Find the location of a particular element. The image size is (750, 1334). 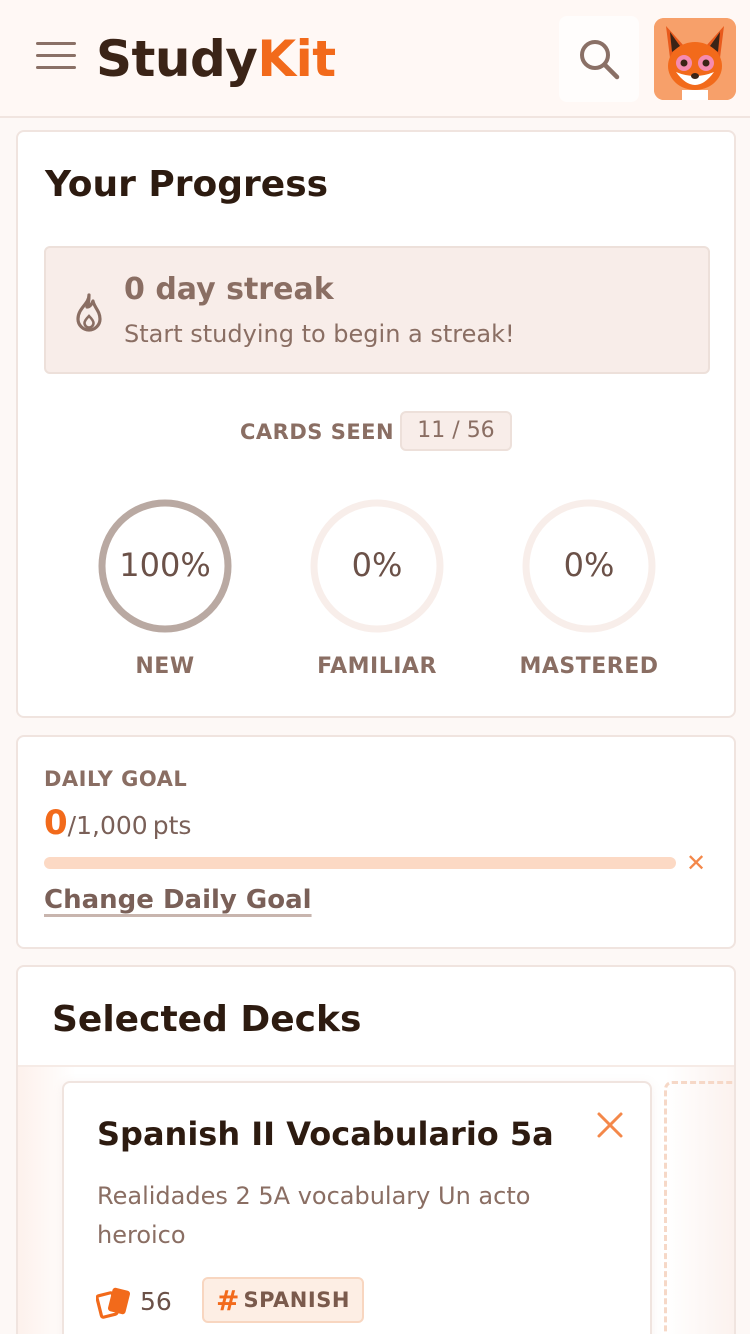

hamburger-menu-icon is located at coordinates (56, 58).